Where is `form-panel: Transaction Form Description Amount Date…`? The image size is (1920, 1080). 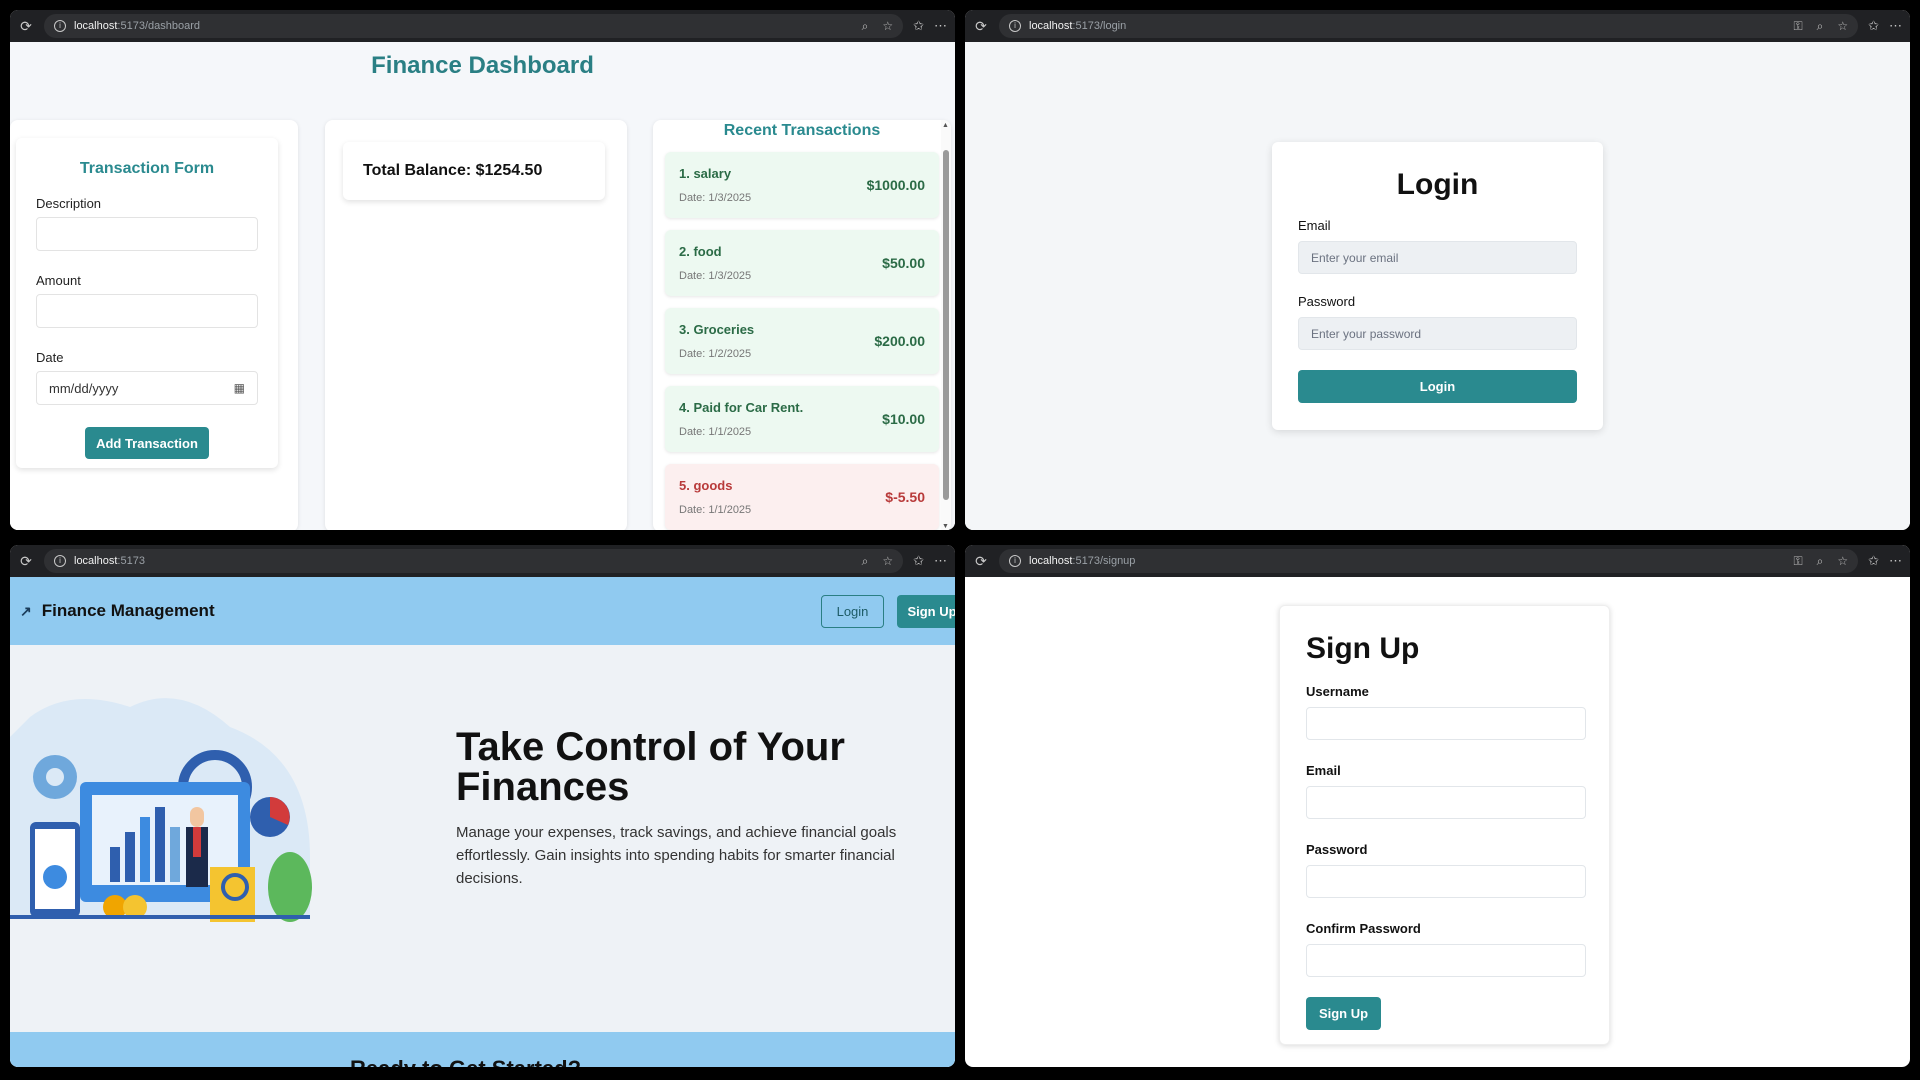
form-panel: Transaction Form Description Amount Date… is located at coordinates (154, 325).